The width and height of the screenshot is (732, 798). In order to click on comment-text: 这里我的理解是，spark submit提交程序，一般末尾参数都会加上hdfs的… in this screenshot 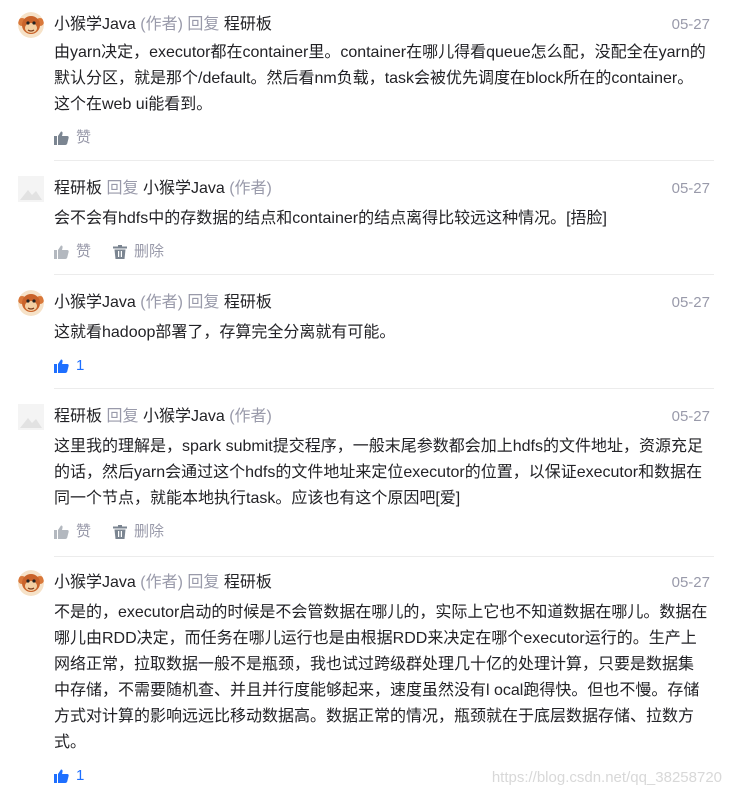, I will do `click(378, 472)`.